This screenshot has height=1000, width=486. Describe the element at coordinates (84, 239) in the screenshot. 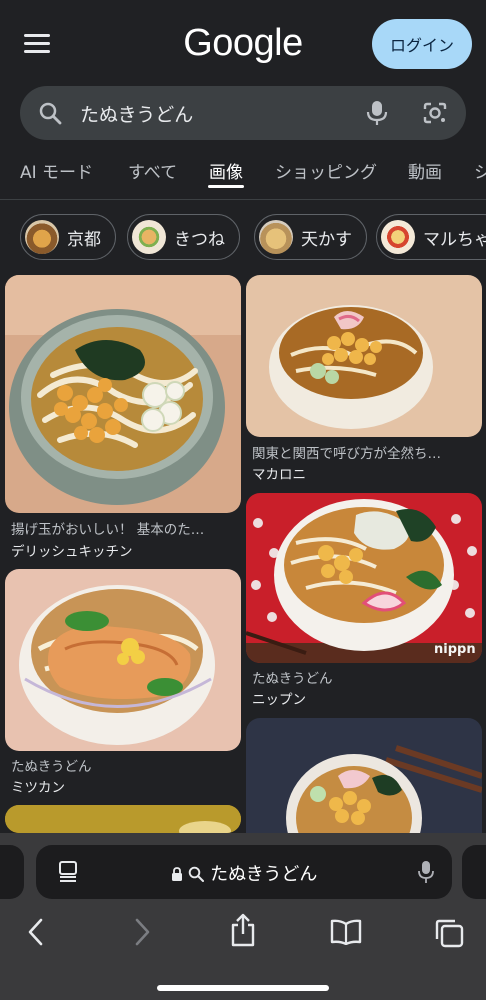

I see `chip-label: 京都` at that location.